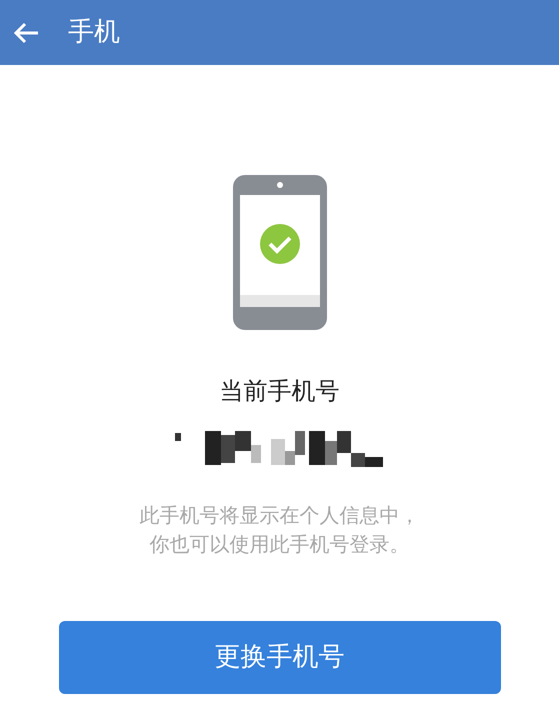 The height and width of the screenshot is (725, 559). I want to click on current-number-label: 当前手机号, so click(280, 391).